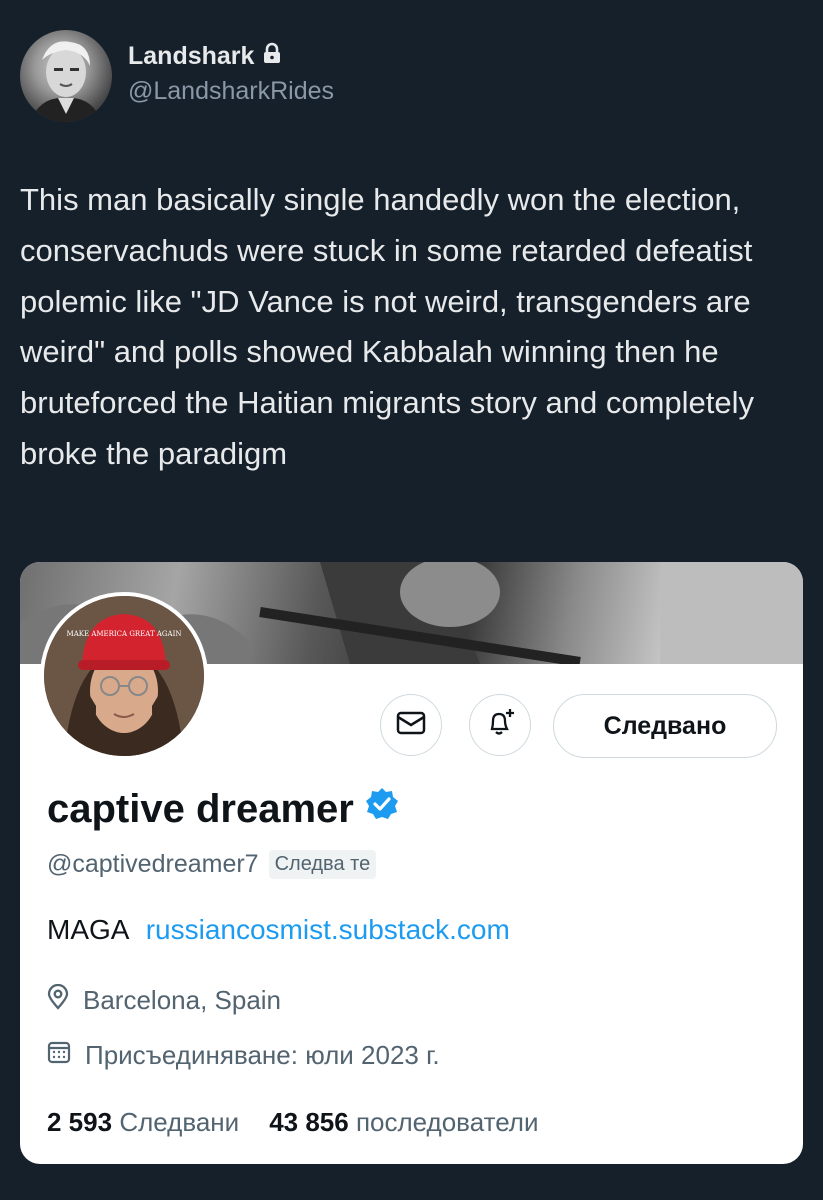  Describe the element at coordinates (124, 634) in the screenshot. I see `cap-text: MAKE AMERICA GREAT AGAIN` at that location.